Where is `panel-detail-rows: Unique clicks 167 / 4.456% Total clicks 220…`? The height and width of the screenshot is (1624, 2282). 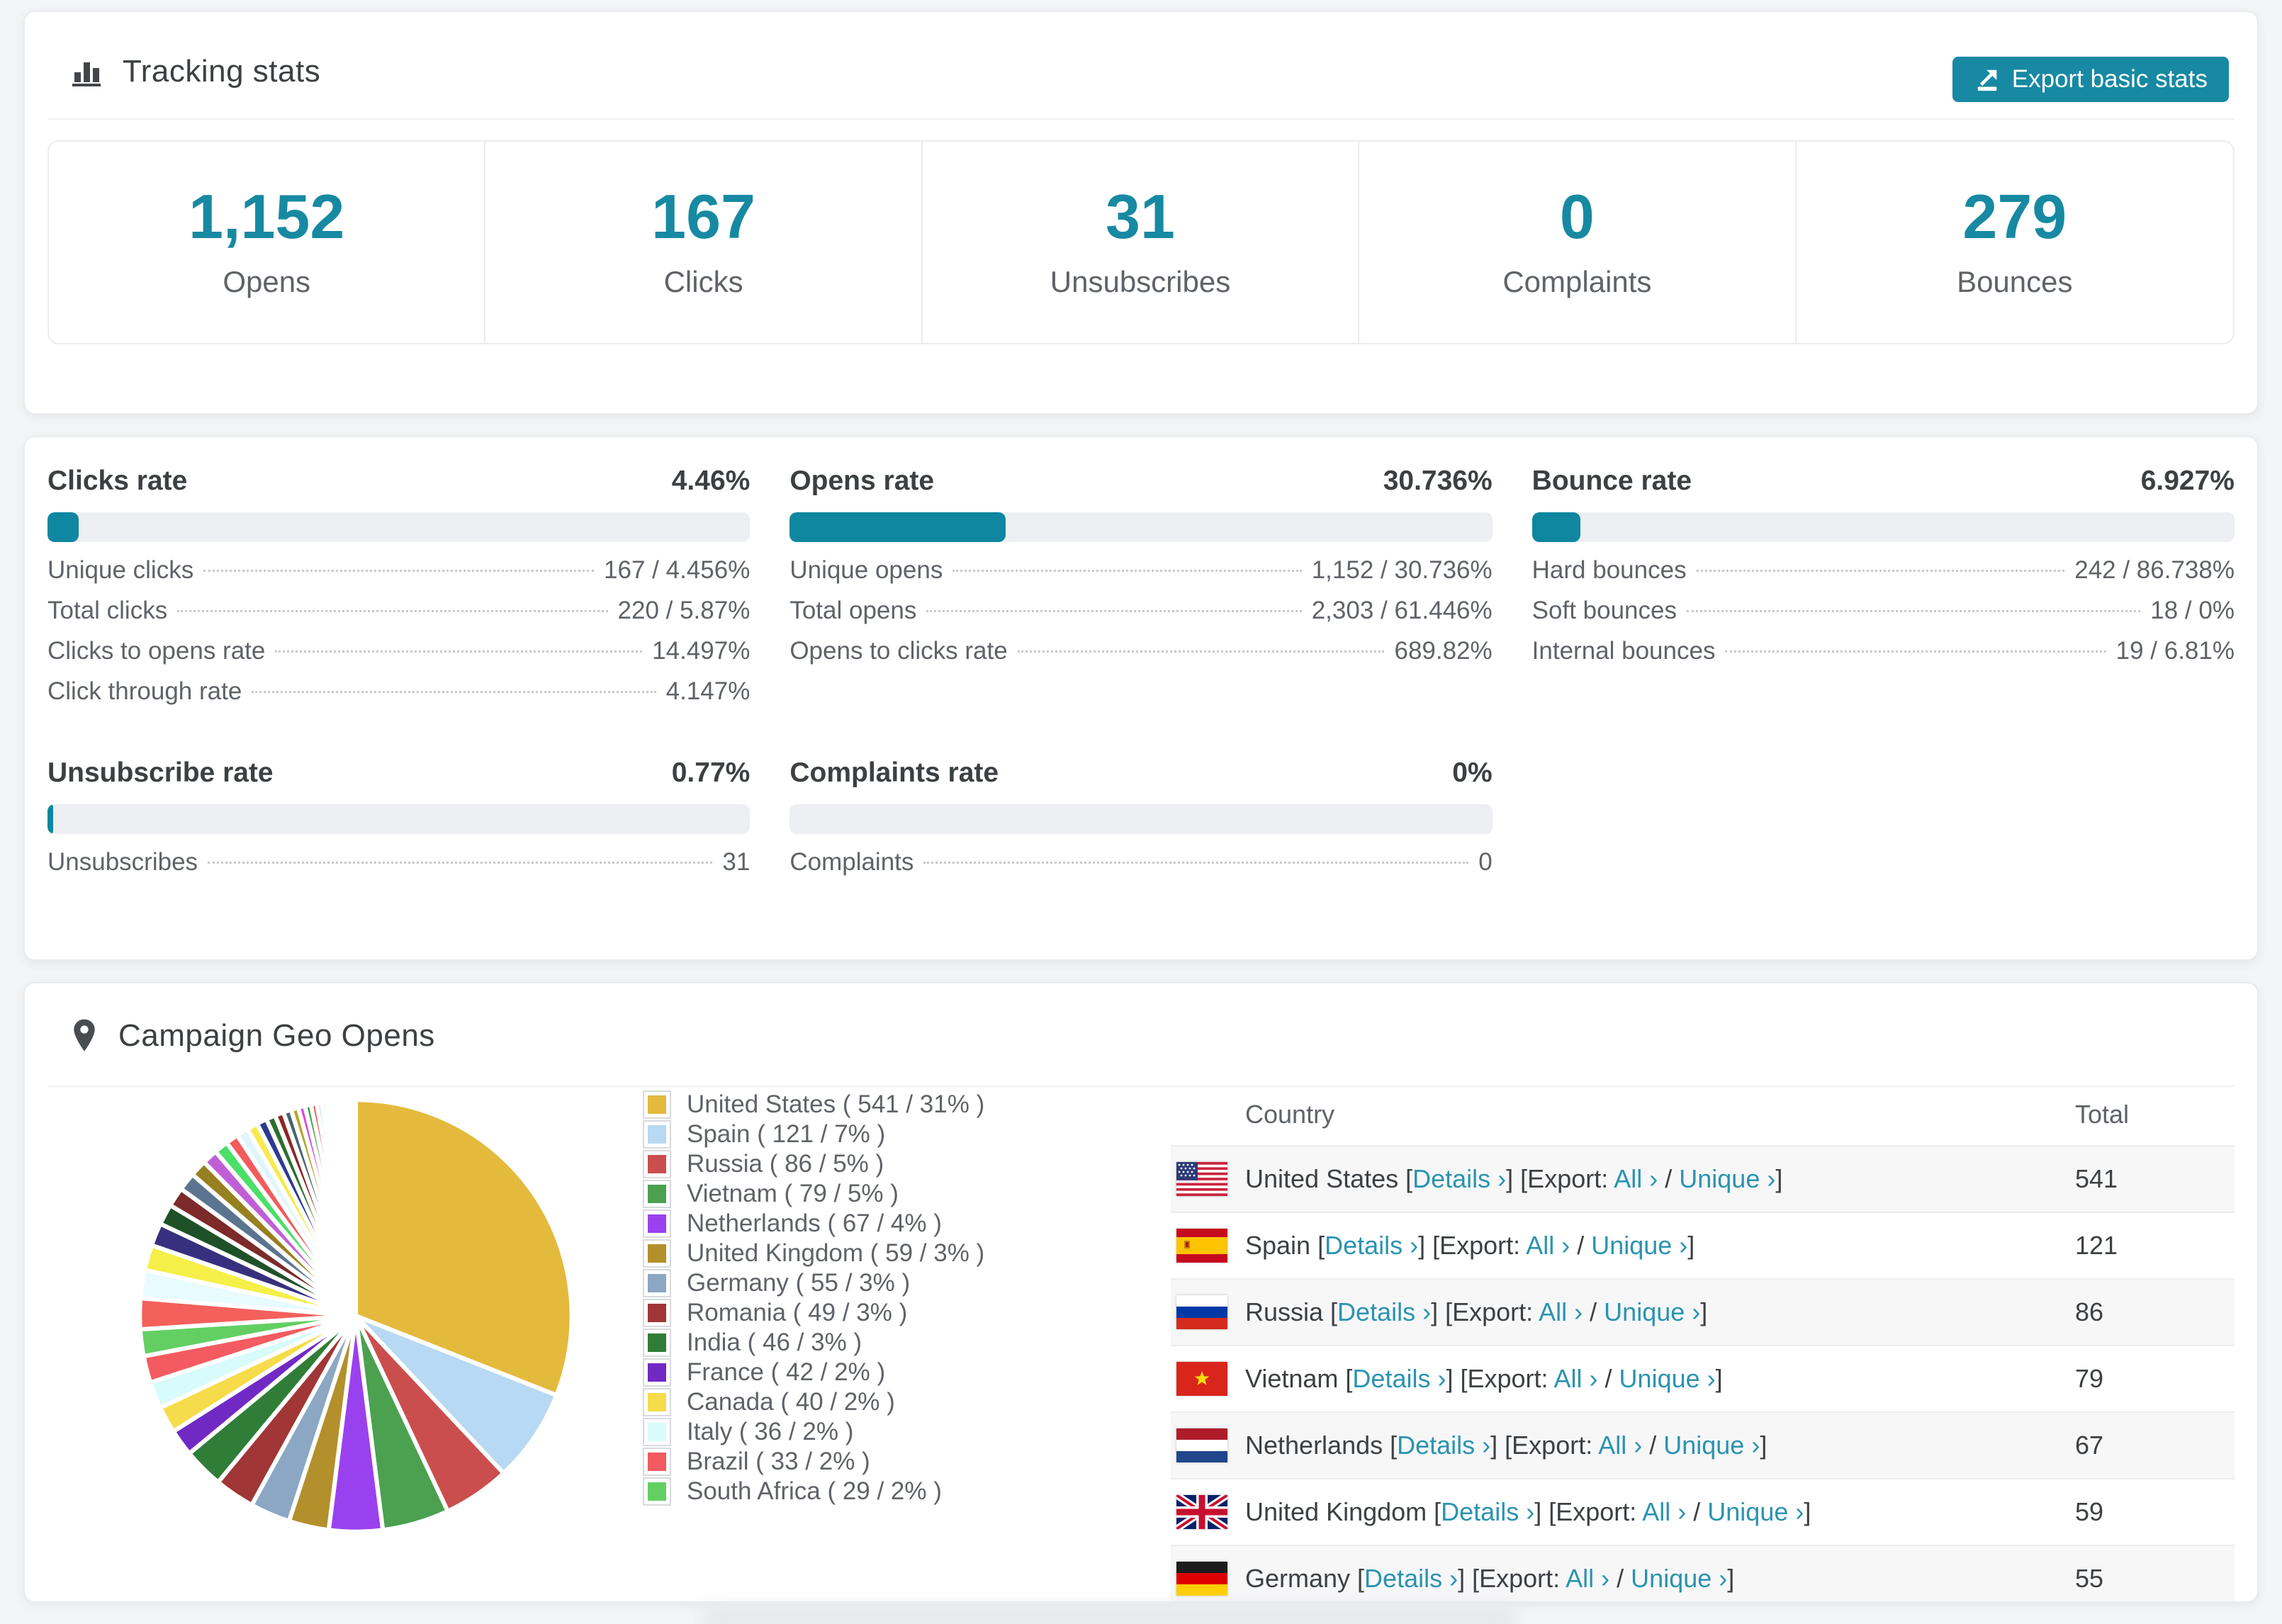 panel-detail-rows: Unique clicks 167 / 4.456% Total clicks 220… is located at coordinates (399, 637).